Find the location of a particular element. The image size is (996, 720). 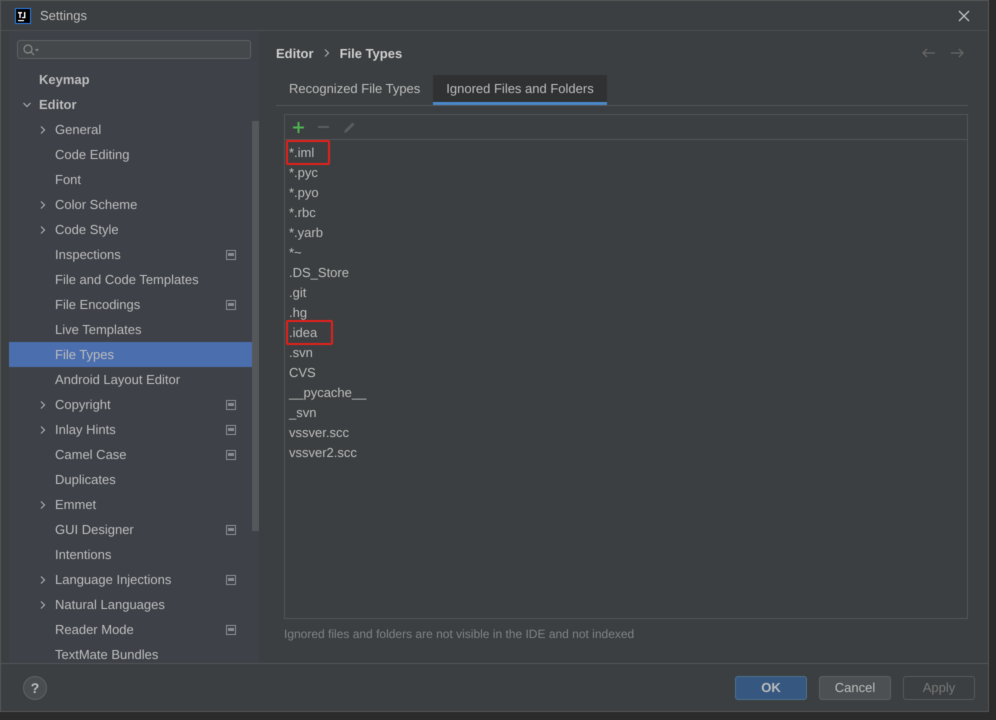

sidebar-item: File Encodings is located at coordinates (130, 304).